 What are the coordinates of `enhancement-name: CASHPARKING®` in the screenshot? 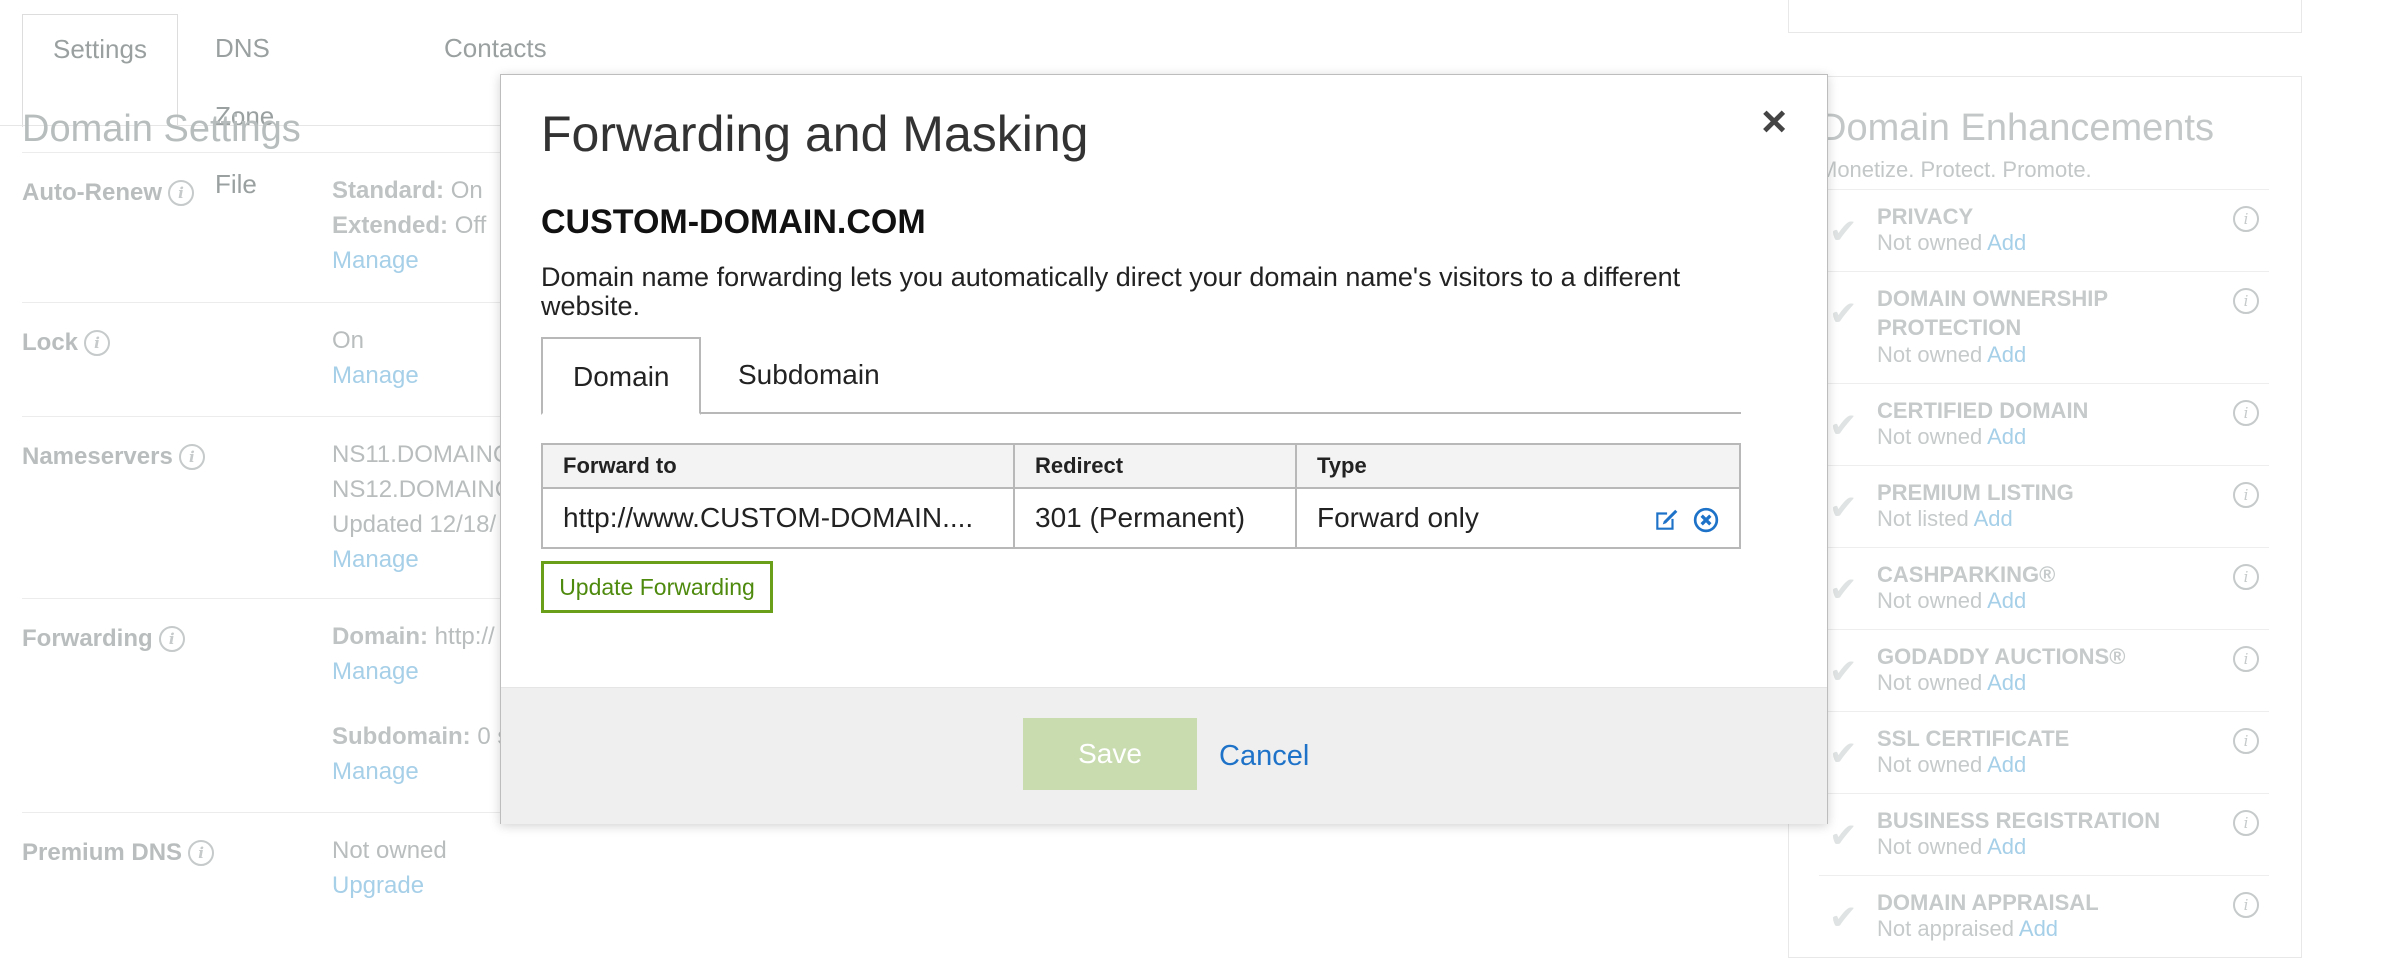 It's located at (1966, 574).